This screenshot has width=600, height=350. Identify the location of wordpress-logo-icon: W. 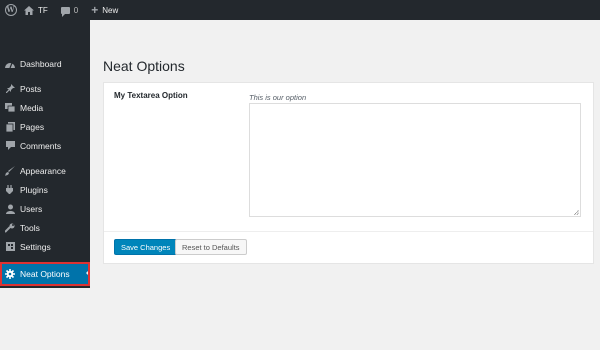
(10, 10).